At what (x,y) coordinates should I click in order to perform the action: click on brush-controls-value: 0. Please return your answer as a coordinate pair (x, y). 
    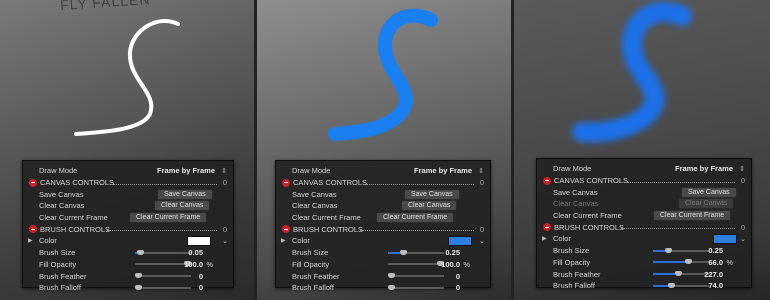
    Looking at the image, I should click on (224, 229).